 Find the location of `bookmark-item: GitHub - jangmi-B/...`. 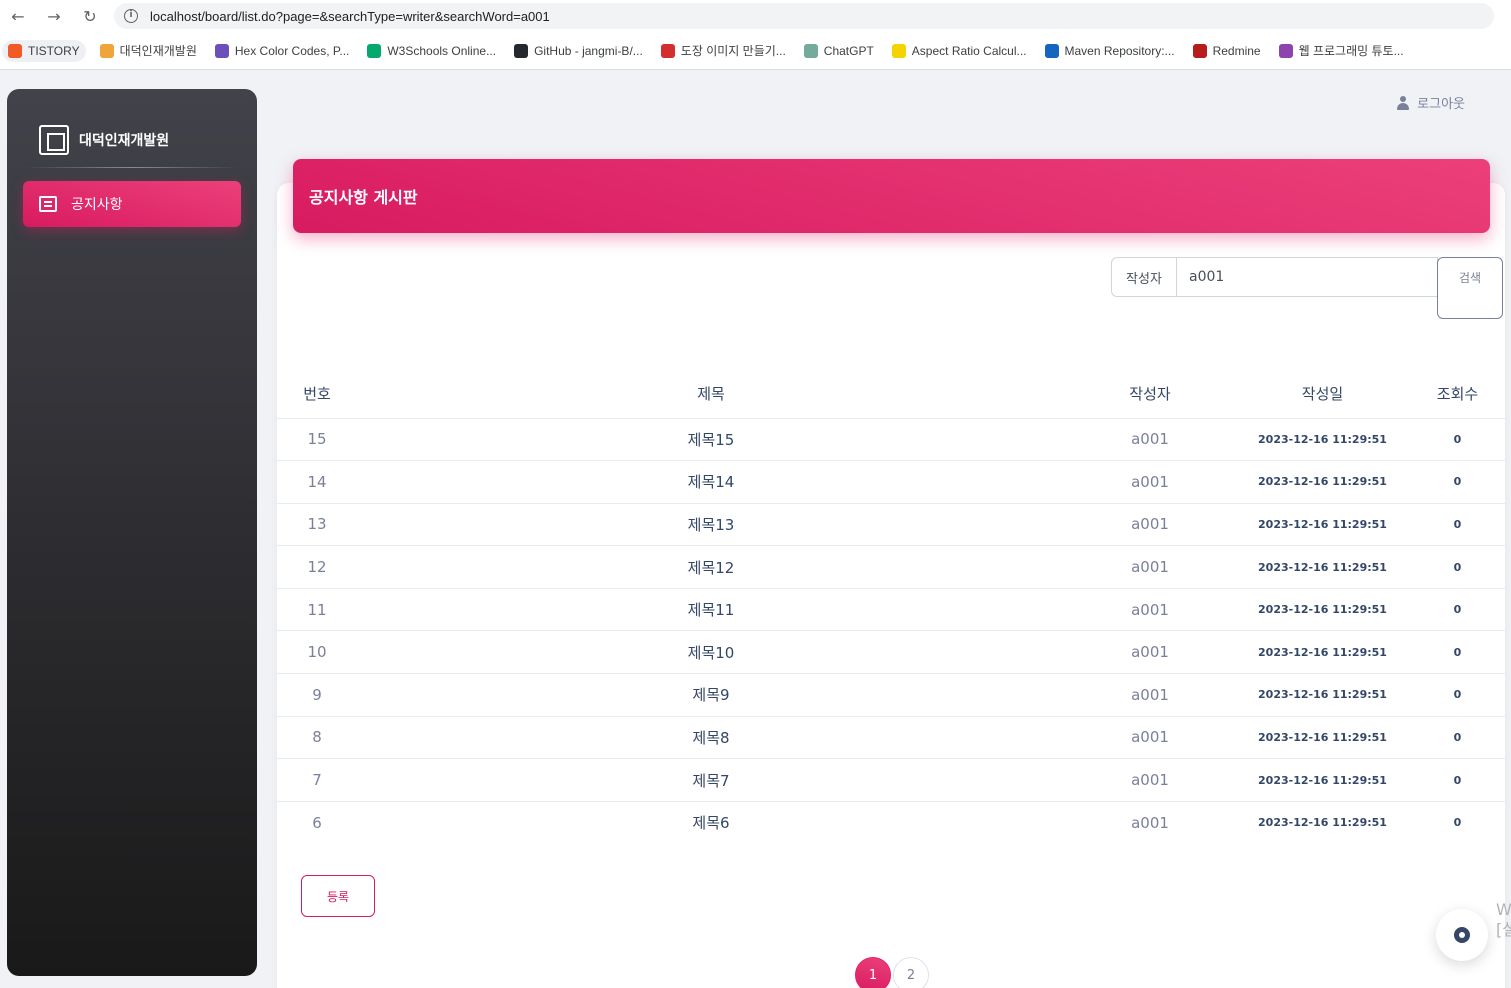

bookmark-item: GitHub - jangmi-B/... is located at coordinates (578, 50).